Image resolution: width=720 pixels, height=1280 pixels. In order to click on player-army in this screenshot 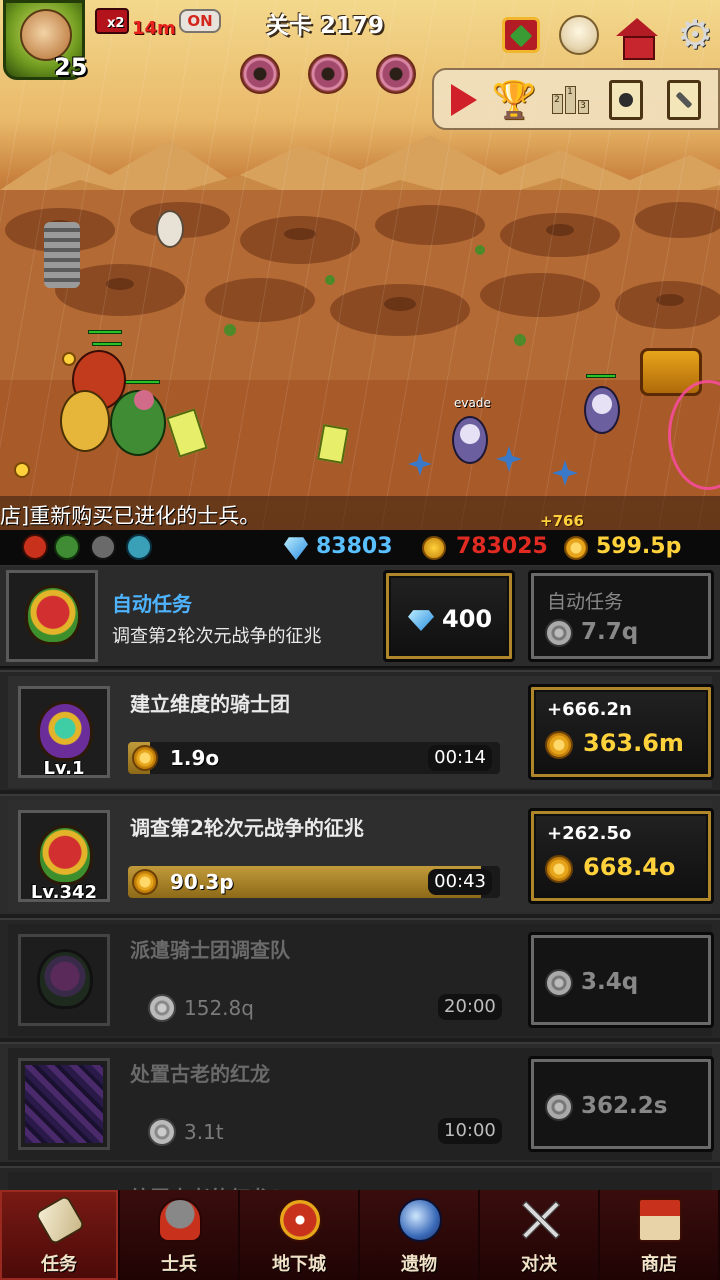, I will do `click(110, 400)`.